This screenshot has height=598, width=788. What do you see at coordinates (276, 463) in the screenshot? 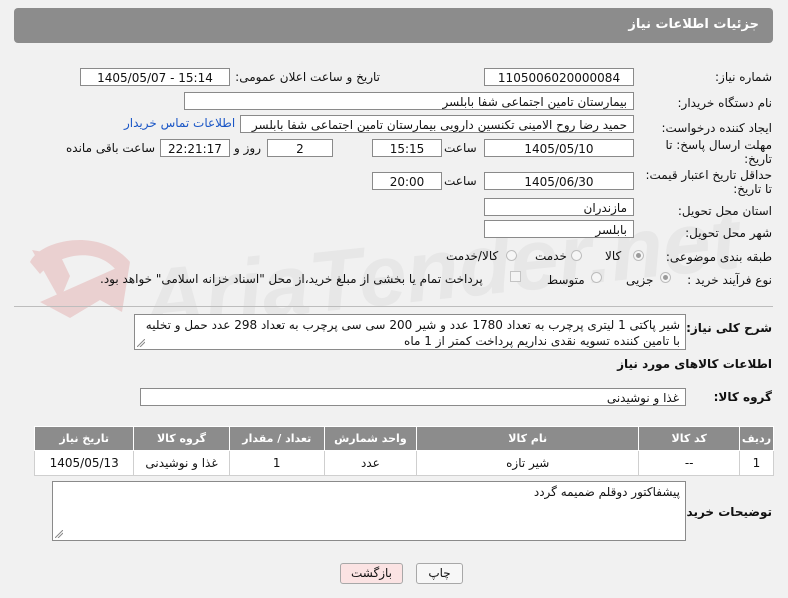
I see `cell-qty: 1` at bounding box center [276, 463].